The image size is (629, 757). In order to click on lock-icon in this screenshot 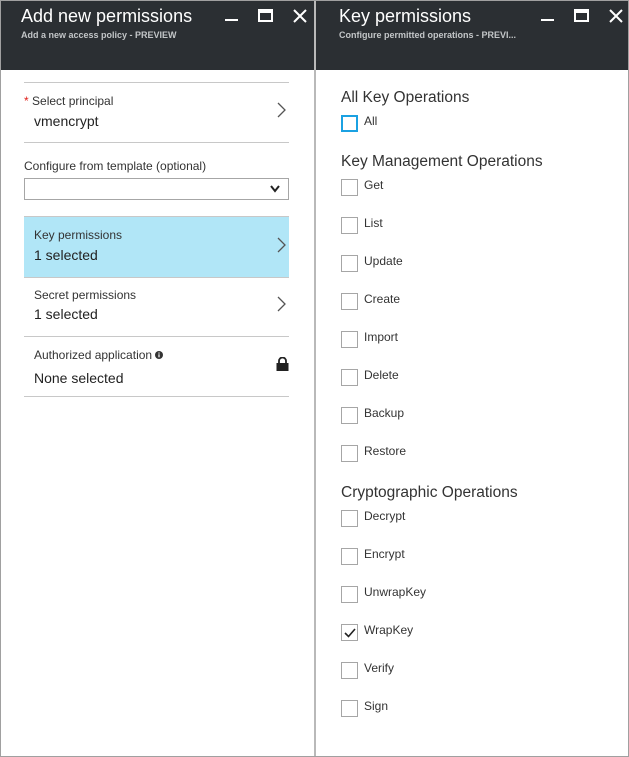, I will do `click(282, 364)`.